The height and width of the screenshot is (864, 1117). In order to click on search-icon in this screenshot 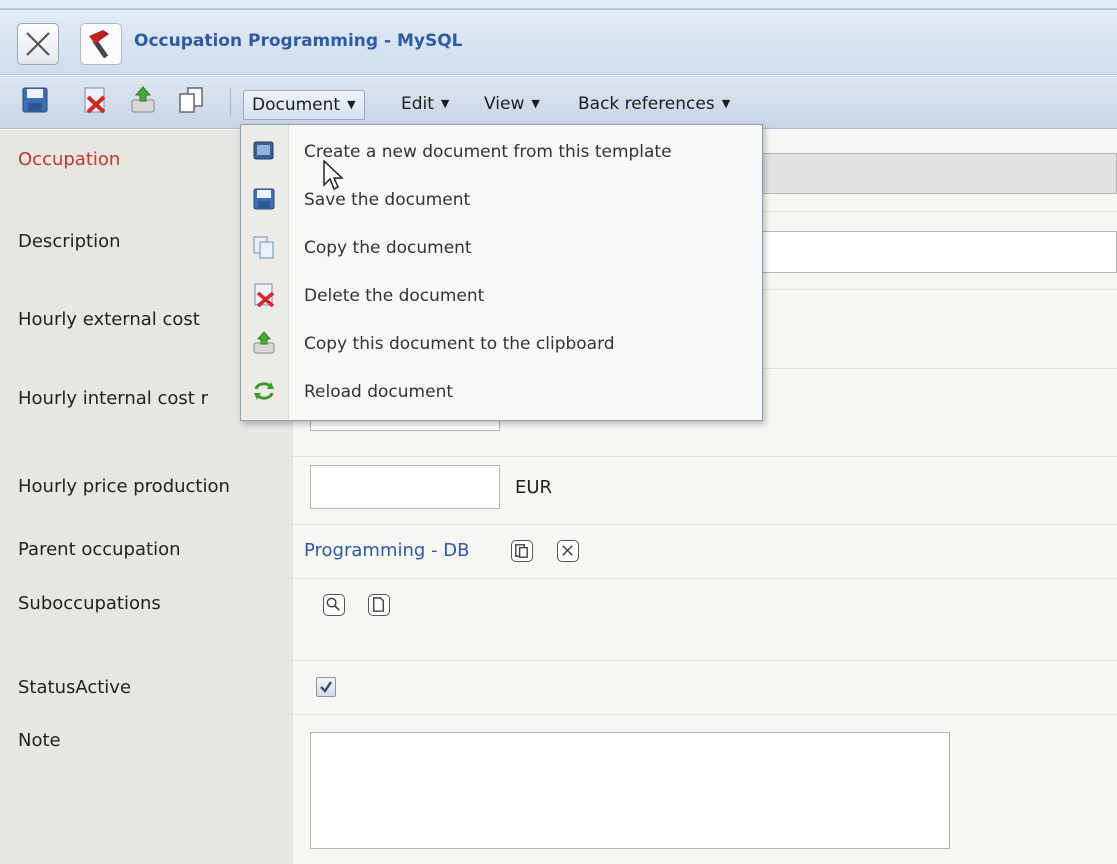, I will do `click(333, 604)`.